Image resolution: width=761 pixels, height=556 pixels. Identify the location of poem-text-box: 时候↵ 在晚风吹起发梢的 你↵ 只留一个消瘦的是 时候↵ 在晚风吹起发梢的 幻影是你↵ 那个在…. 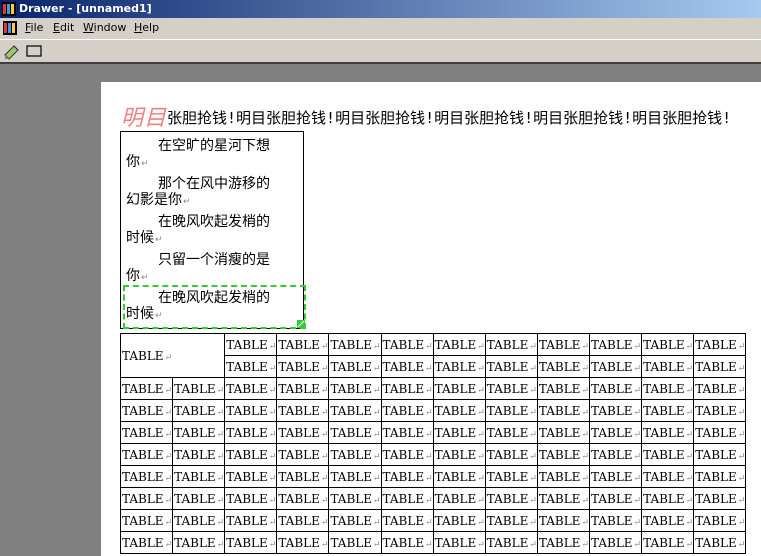
(213, 230).